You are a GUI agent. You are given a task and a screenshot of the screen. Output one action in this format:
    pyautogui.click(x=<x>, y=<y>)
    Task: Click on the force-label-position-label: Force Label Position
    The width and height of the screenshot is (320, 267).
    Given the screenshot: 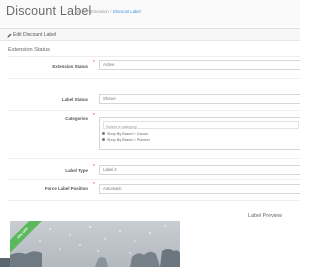 What is the action you would take?
    pyautogui.click(x=66, y=188)
    